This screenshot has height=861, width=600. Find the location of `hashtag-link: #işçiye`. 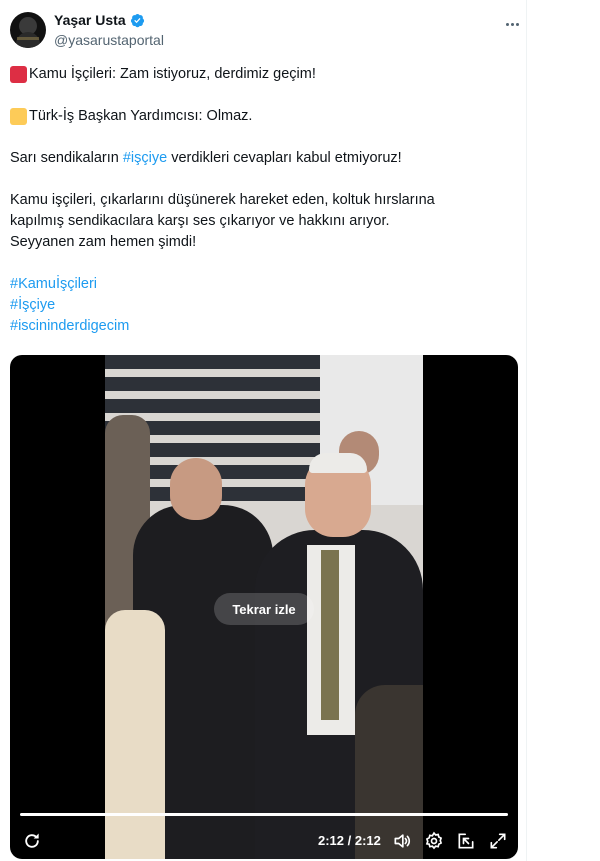

hashtag-link: #işçiye is located at coordinates (145, 158).